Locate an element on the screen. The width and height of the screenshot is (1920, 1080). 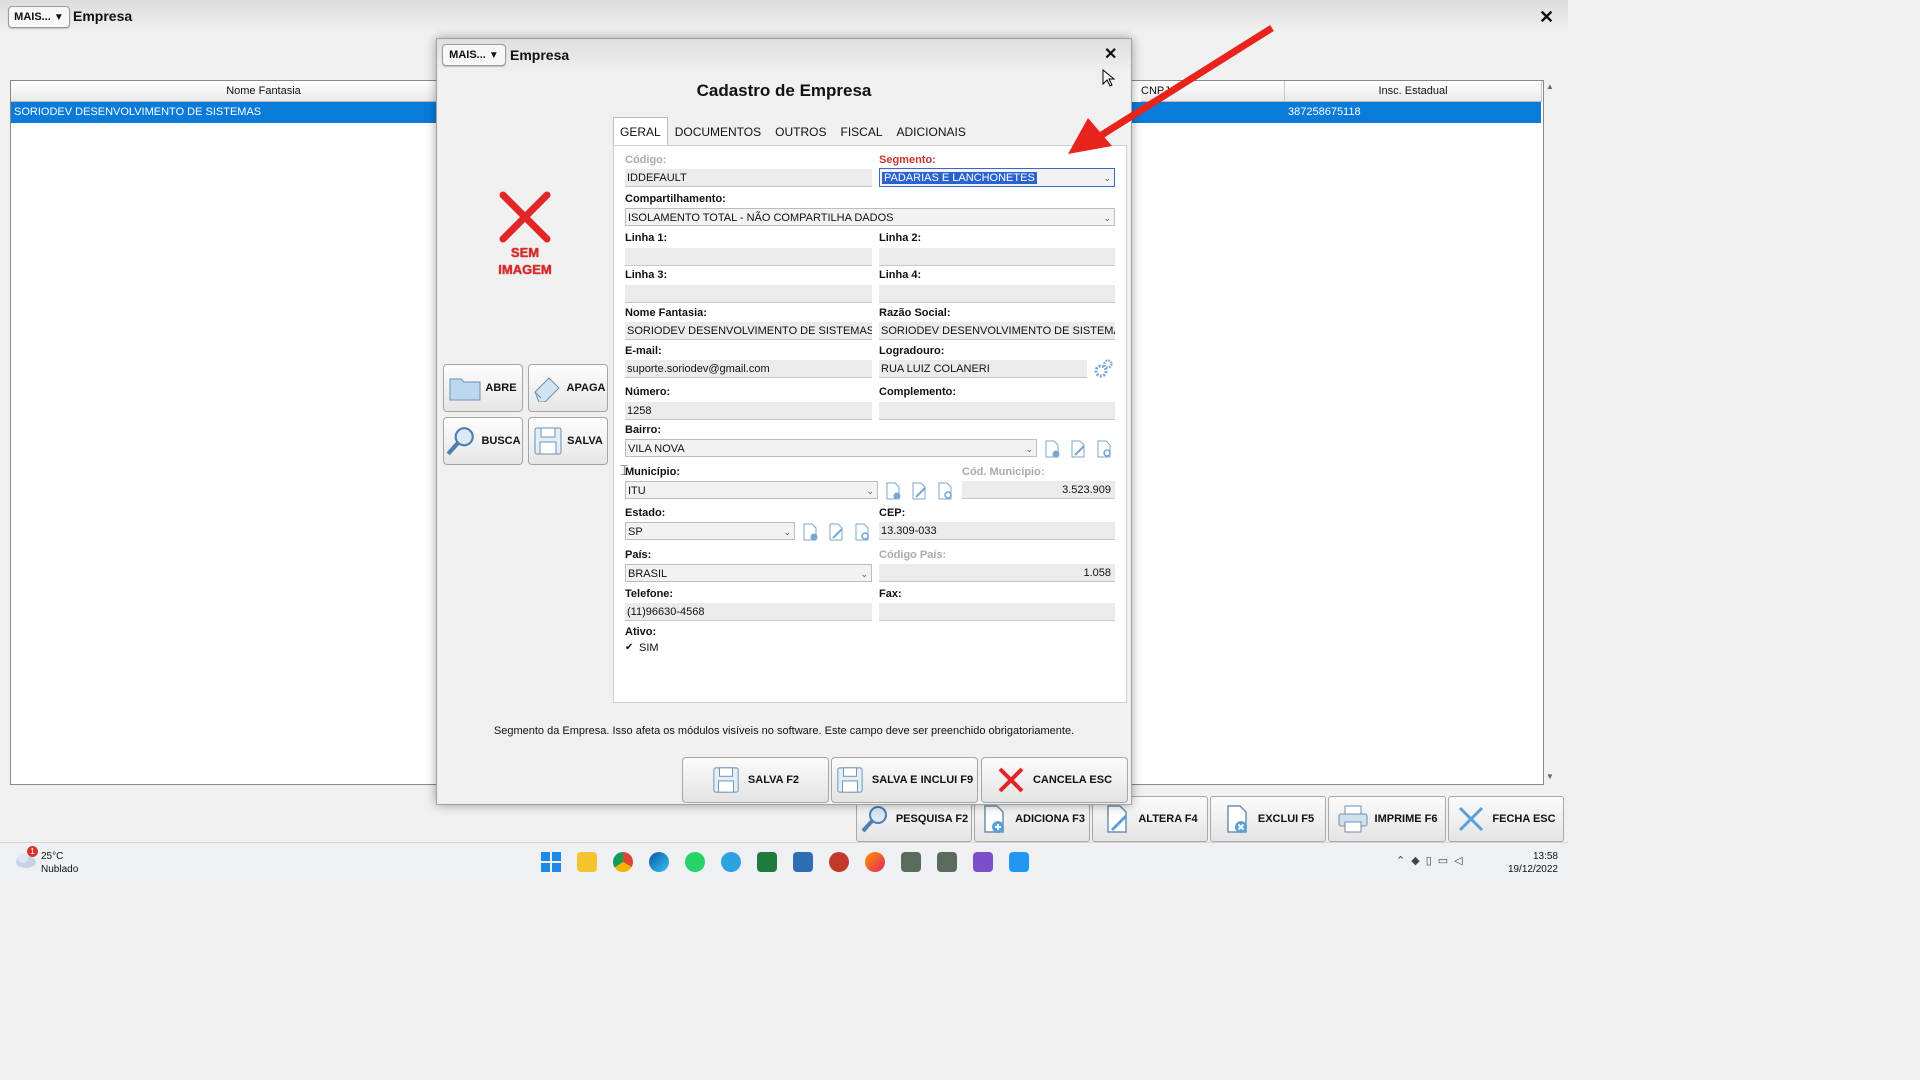
ativo-checkbox: ✔ SIM is located at coordinates (642, 648).